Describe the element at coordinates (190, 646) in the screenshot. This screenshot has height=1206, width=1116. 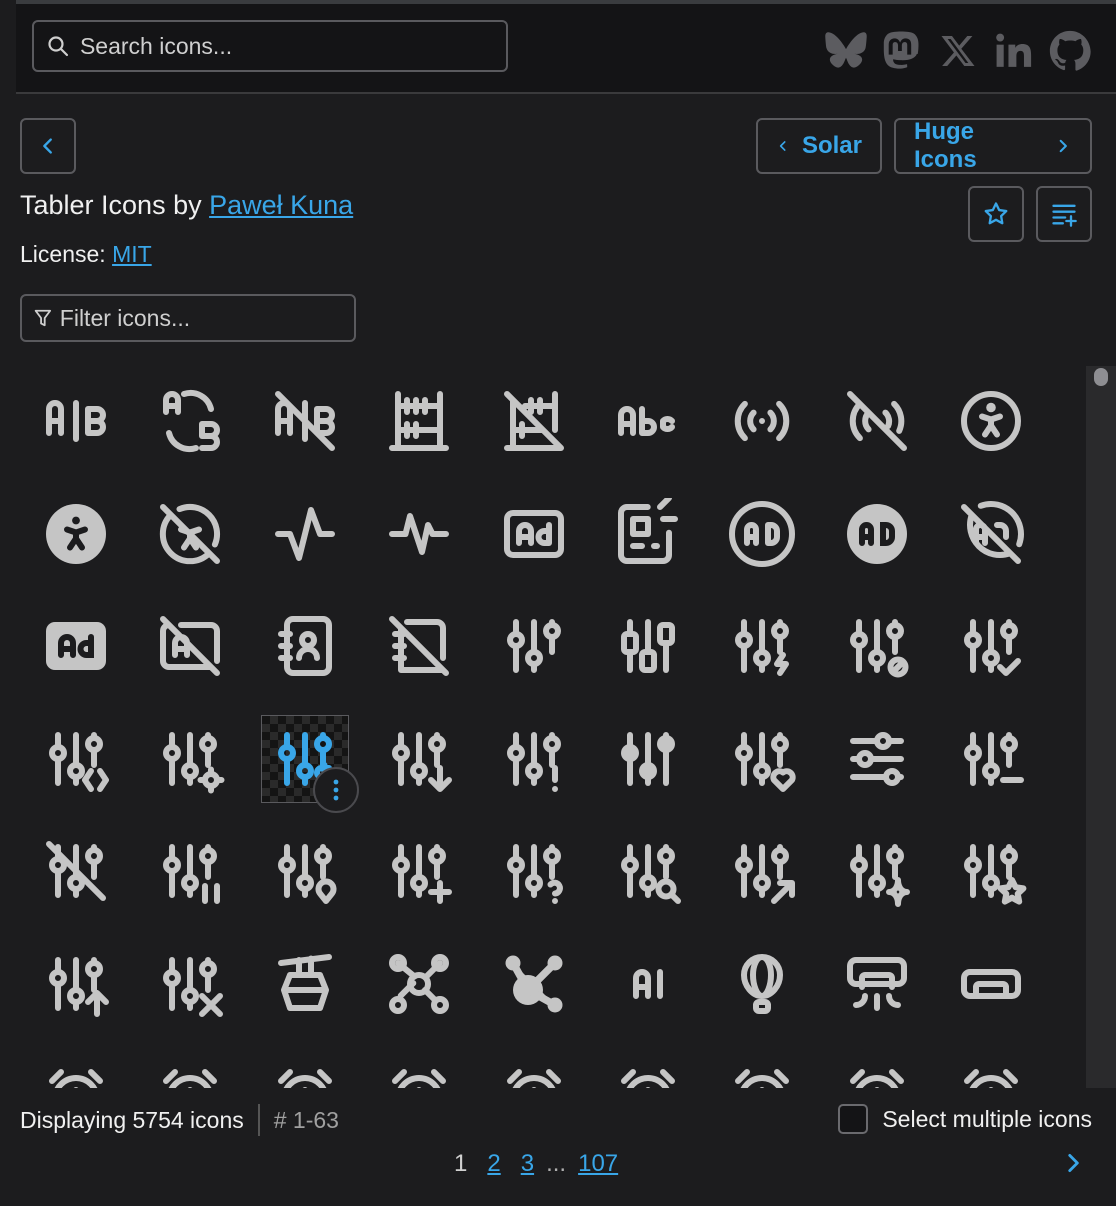
I see `ad-off-icon` at that location.